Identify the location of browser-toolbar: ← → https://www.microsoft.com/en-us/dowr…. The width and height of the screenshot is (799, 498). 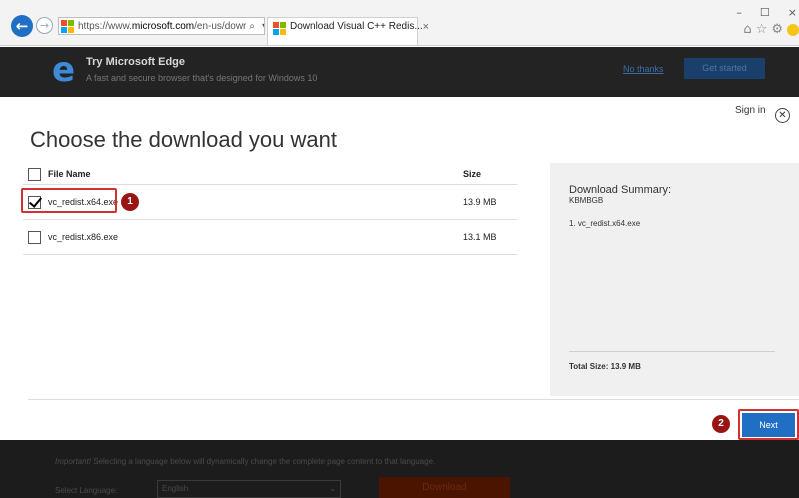
(399, 23).